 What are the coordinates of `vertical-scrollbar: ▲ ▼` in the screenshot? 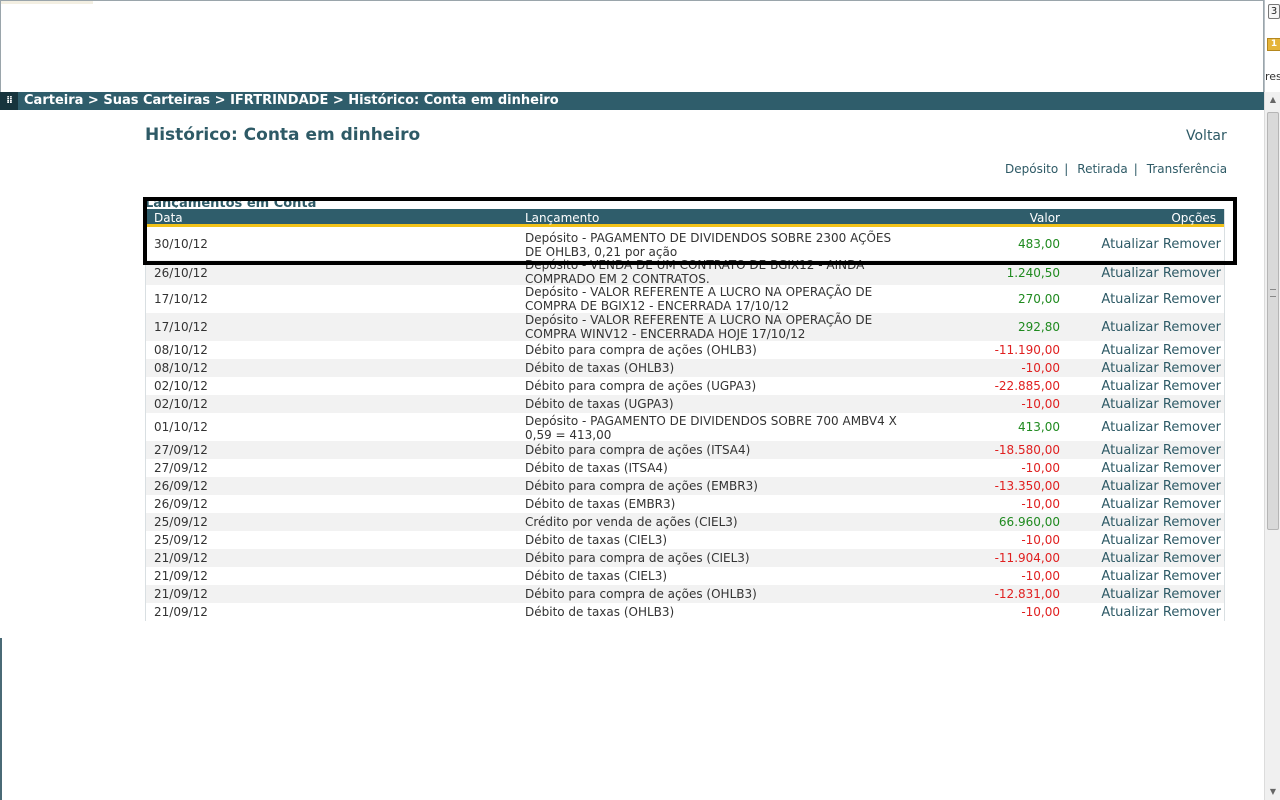 It's located at (1272, 446).